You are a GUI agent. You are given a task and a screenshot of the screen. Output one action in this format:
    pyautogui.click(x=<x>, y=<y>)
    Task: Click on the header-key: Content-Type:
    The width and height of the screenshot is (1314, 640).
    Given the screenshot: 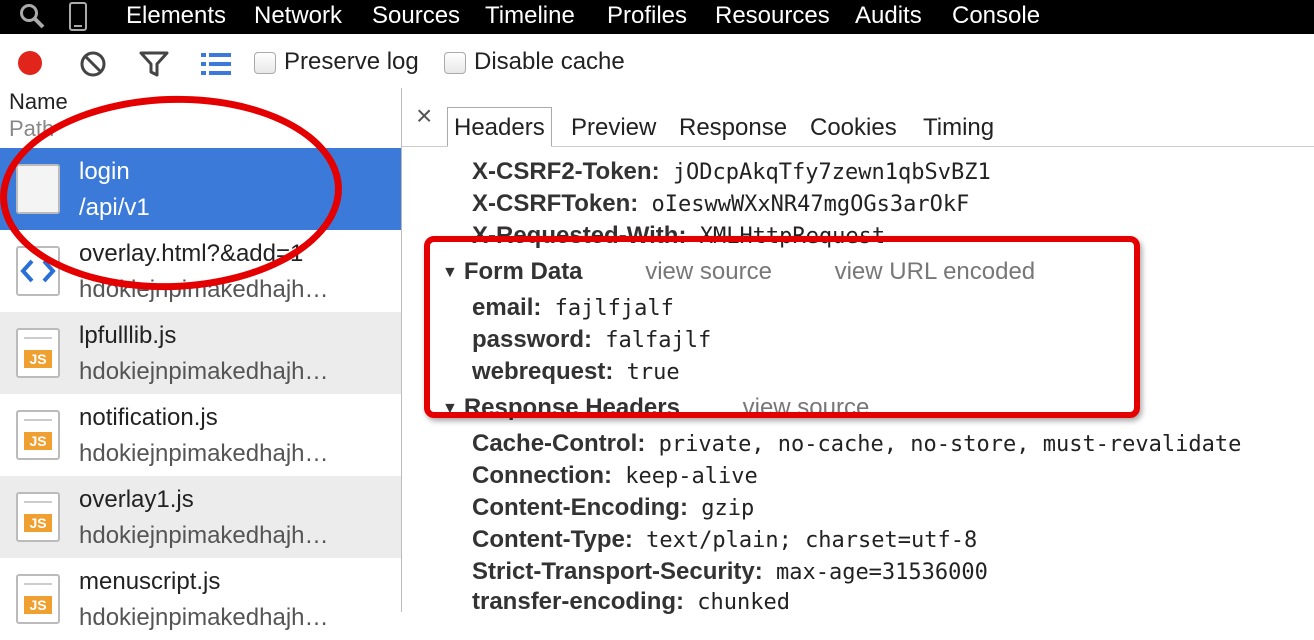 What is the action you would take?
    pyautogui.click(x=552, y=539)
    